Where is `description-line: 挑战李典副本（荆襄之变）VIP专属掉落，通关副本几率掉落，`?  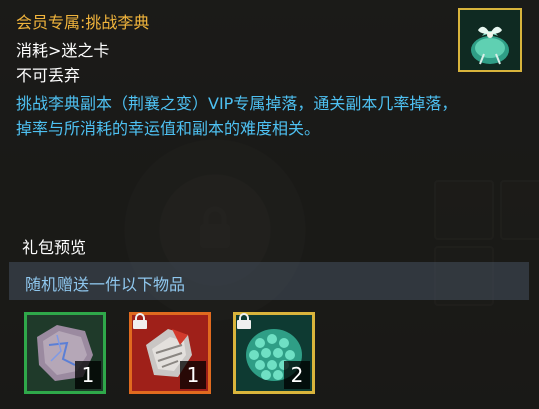
description-line: 挑战李典副本（荆襄之变）VIP专属掉落，通关副本几率掉落， is located at coordinates (237, 103).